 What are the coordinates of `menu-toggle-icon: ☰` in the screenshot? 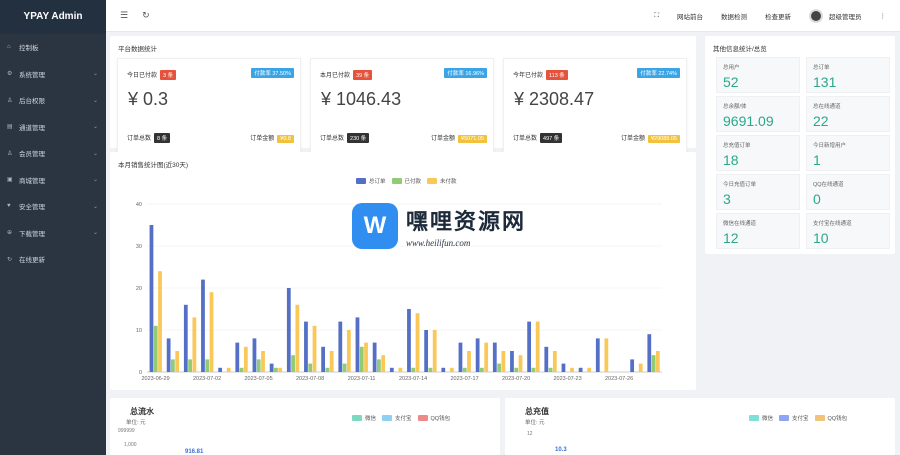 It's located at (124, 15).